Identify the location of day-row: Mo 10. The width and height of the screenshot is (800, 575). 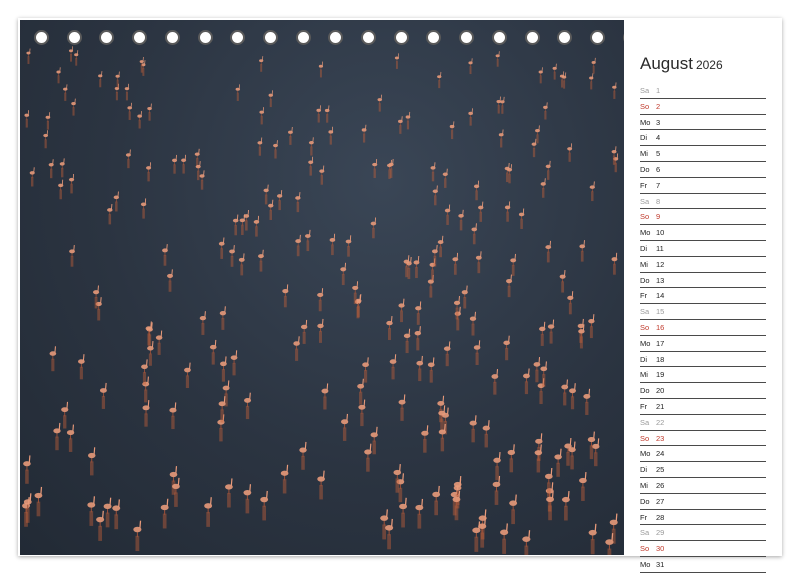
(703, 233).